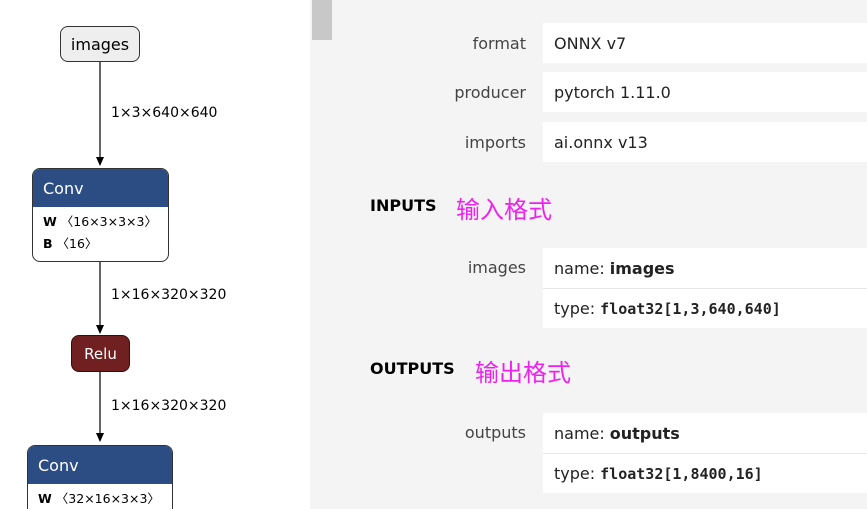 The image size is (867, 509). I want to click on conv-node-1-attrs: W 〈16×3×3×3〉 B 〈16〉, so click(100, 231).